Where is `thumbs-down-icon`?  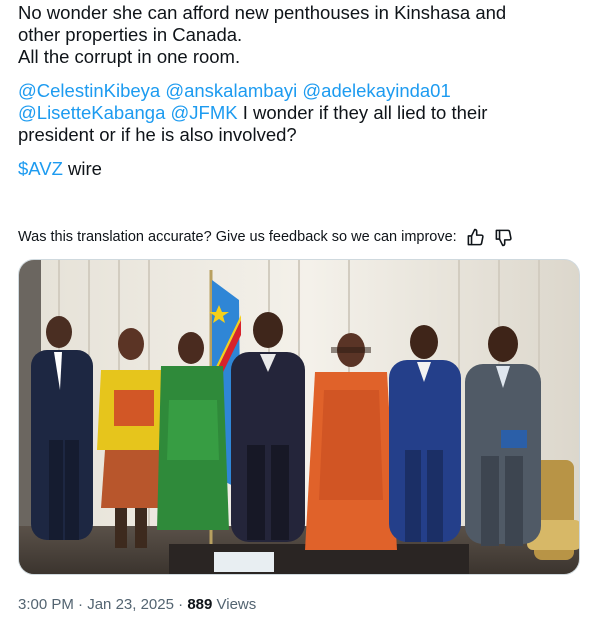 thumbs-down-icon is located at coordinates (503, 237).